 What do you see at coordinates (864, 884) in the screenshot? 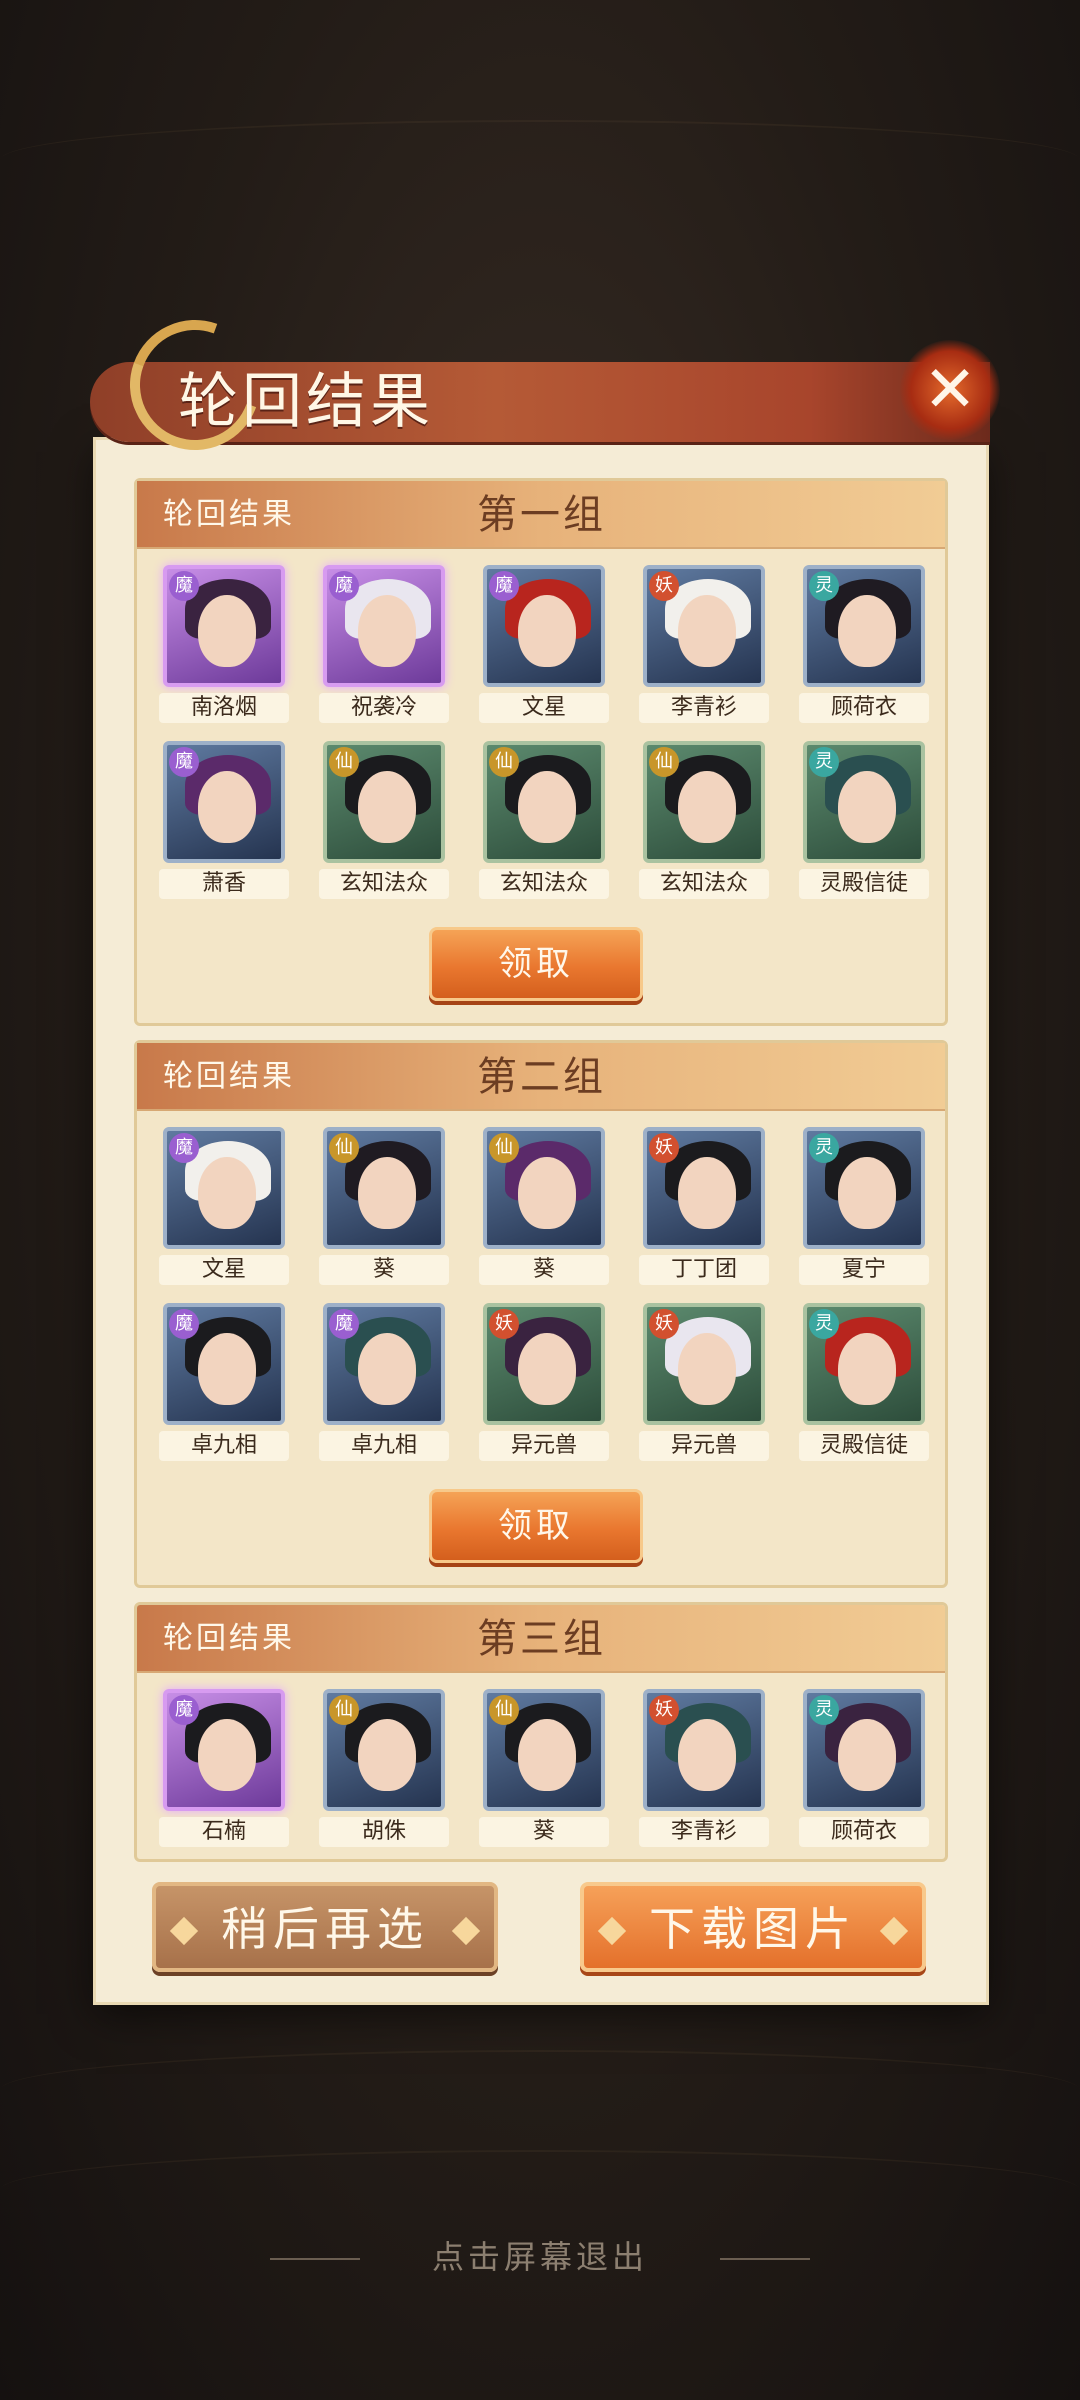
I see `character-name: 灵殿信徒` at bounding box center [864, 884].